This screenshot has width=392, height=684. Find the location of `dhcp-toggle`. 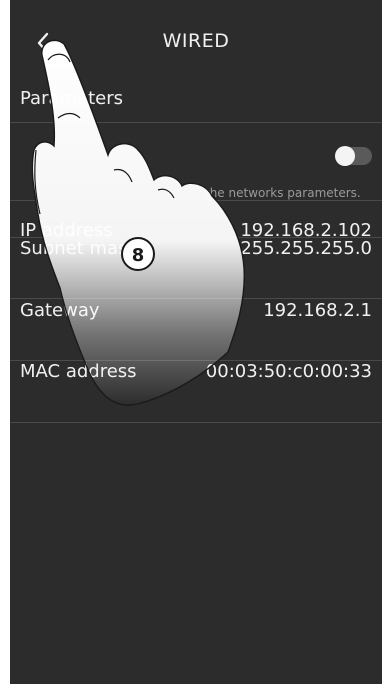

dhcp-toggle is located at coordinates (353, 156).